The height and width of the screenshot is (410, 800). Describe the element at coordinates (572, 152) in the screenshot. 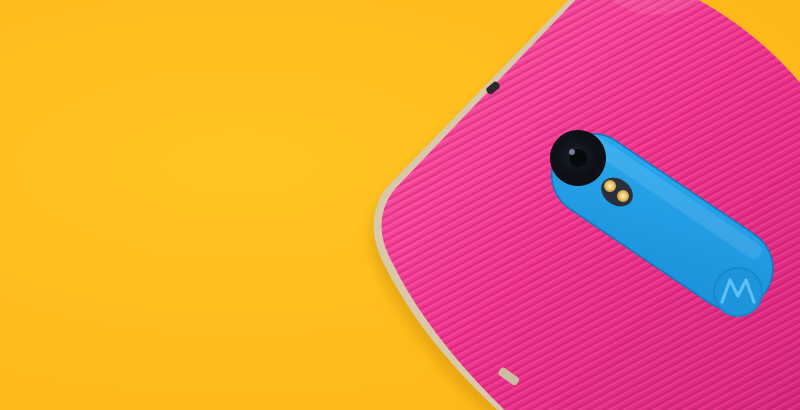

I see `camera-lens-glint` at that location.